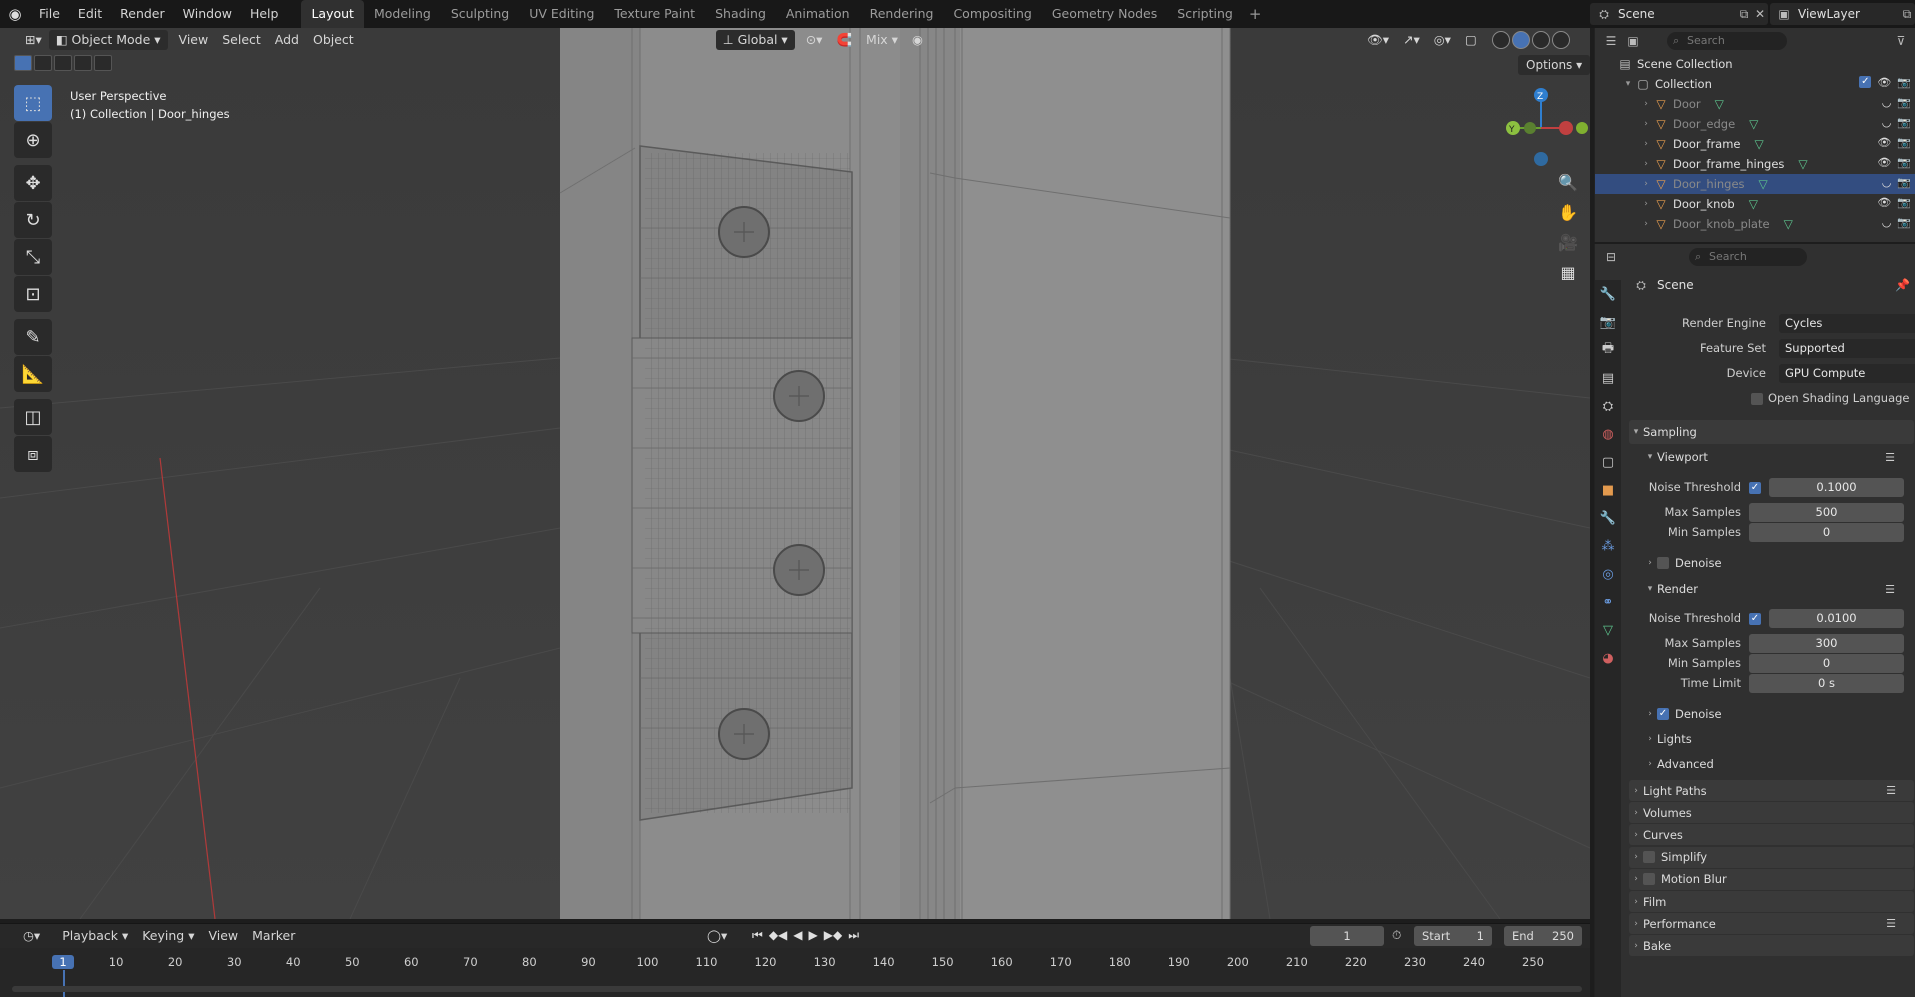 The width and height of the screenshot is (1915, 997). What do you see at coordinates (103, 63) in the screenshot?
I see `select-intersect-icon` at bounding box center [103, 63].